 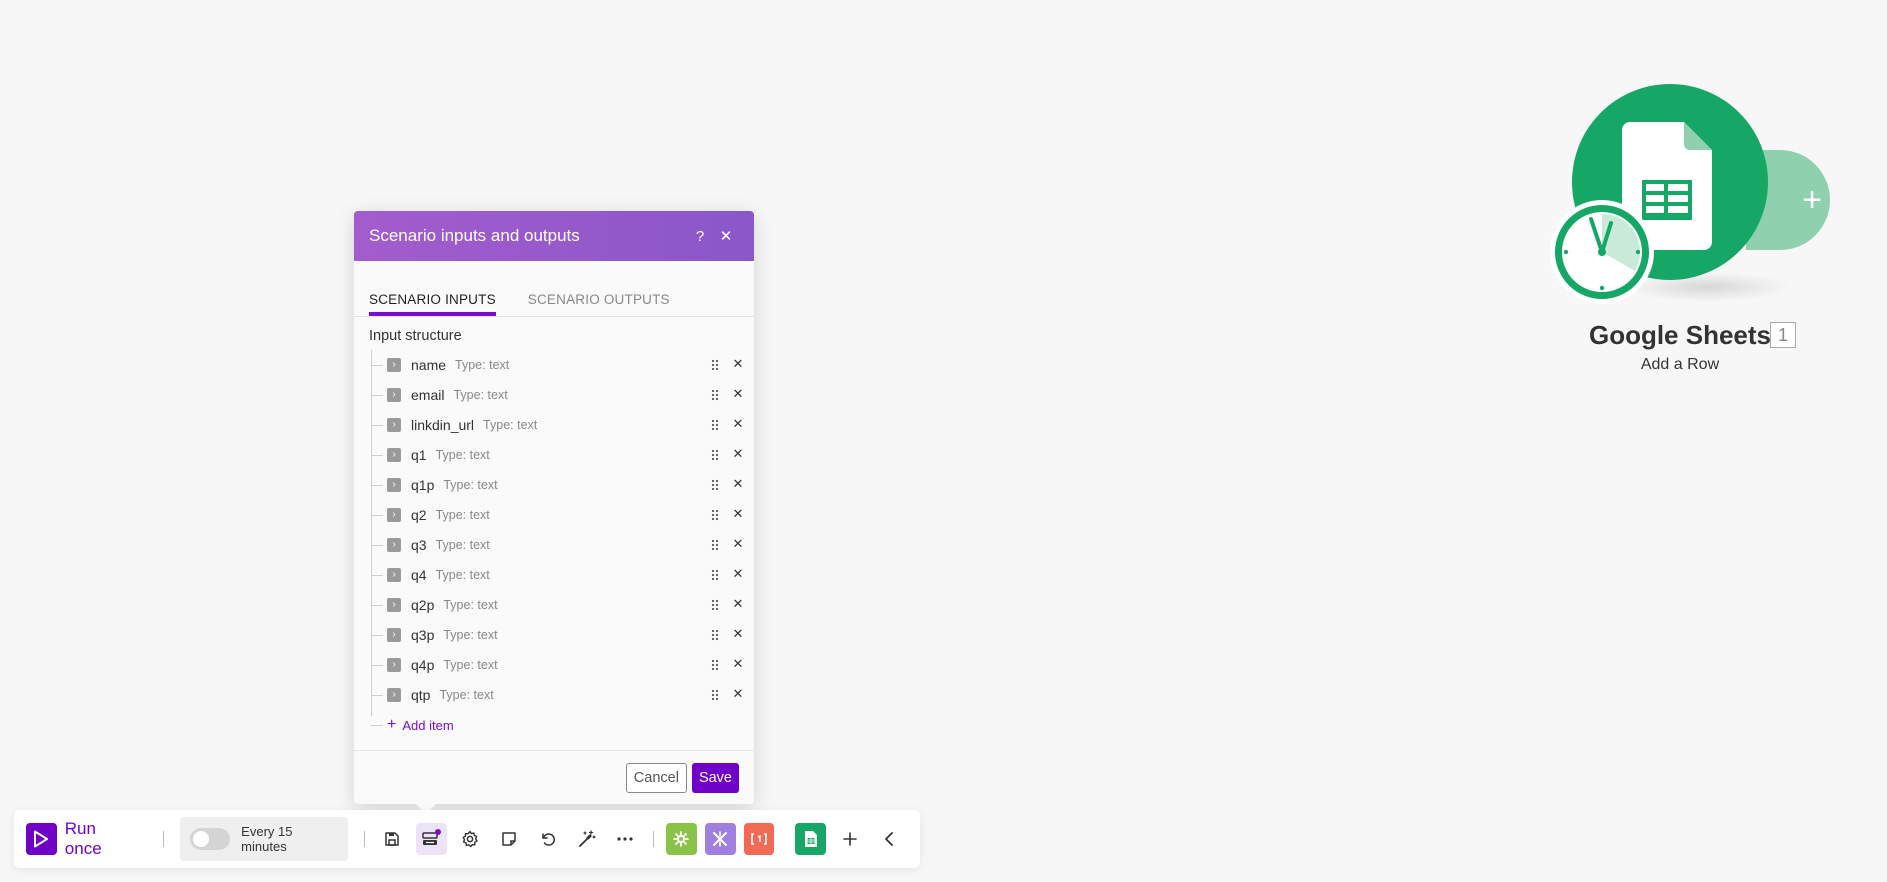 What do you see at coordinates (1680, 364) in the screenshot?
I see `module-action: Add a Row` at bounding box center [1680, 364].